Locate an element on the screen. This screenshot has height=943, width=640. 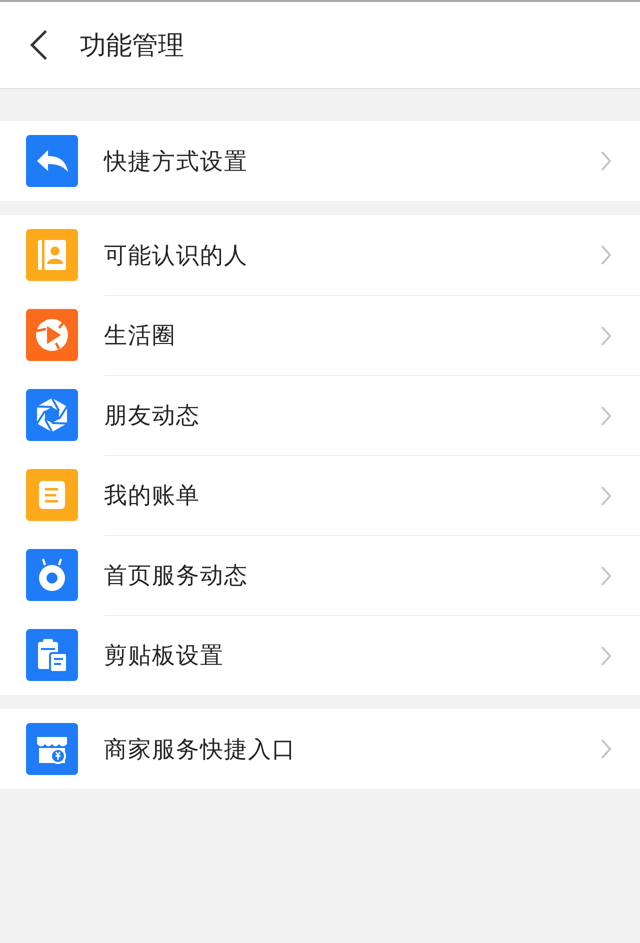
item-label: 剪贴板设置 is located at coordinates (164, 656).